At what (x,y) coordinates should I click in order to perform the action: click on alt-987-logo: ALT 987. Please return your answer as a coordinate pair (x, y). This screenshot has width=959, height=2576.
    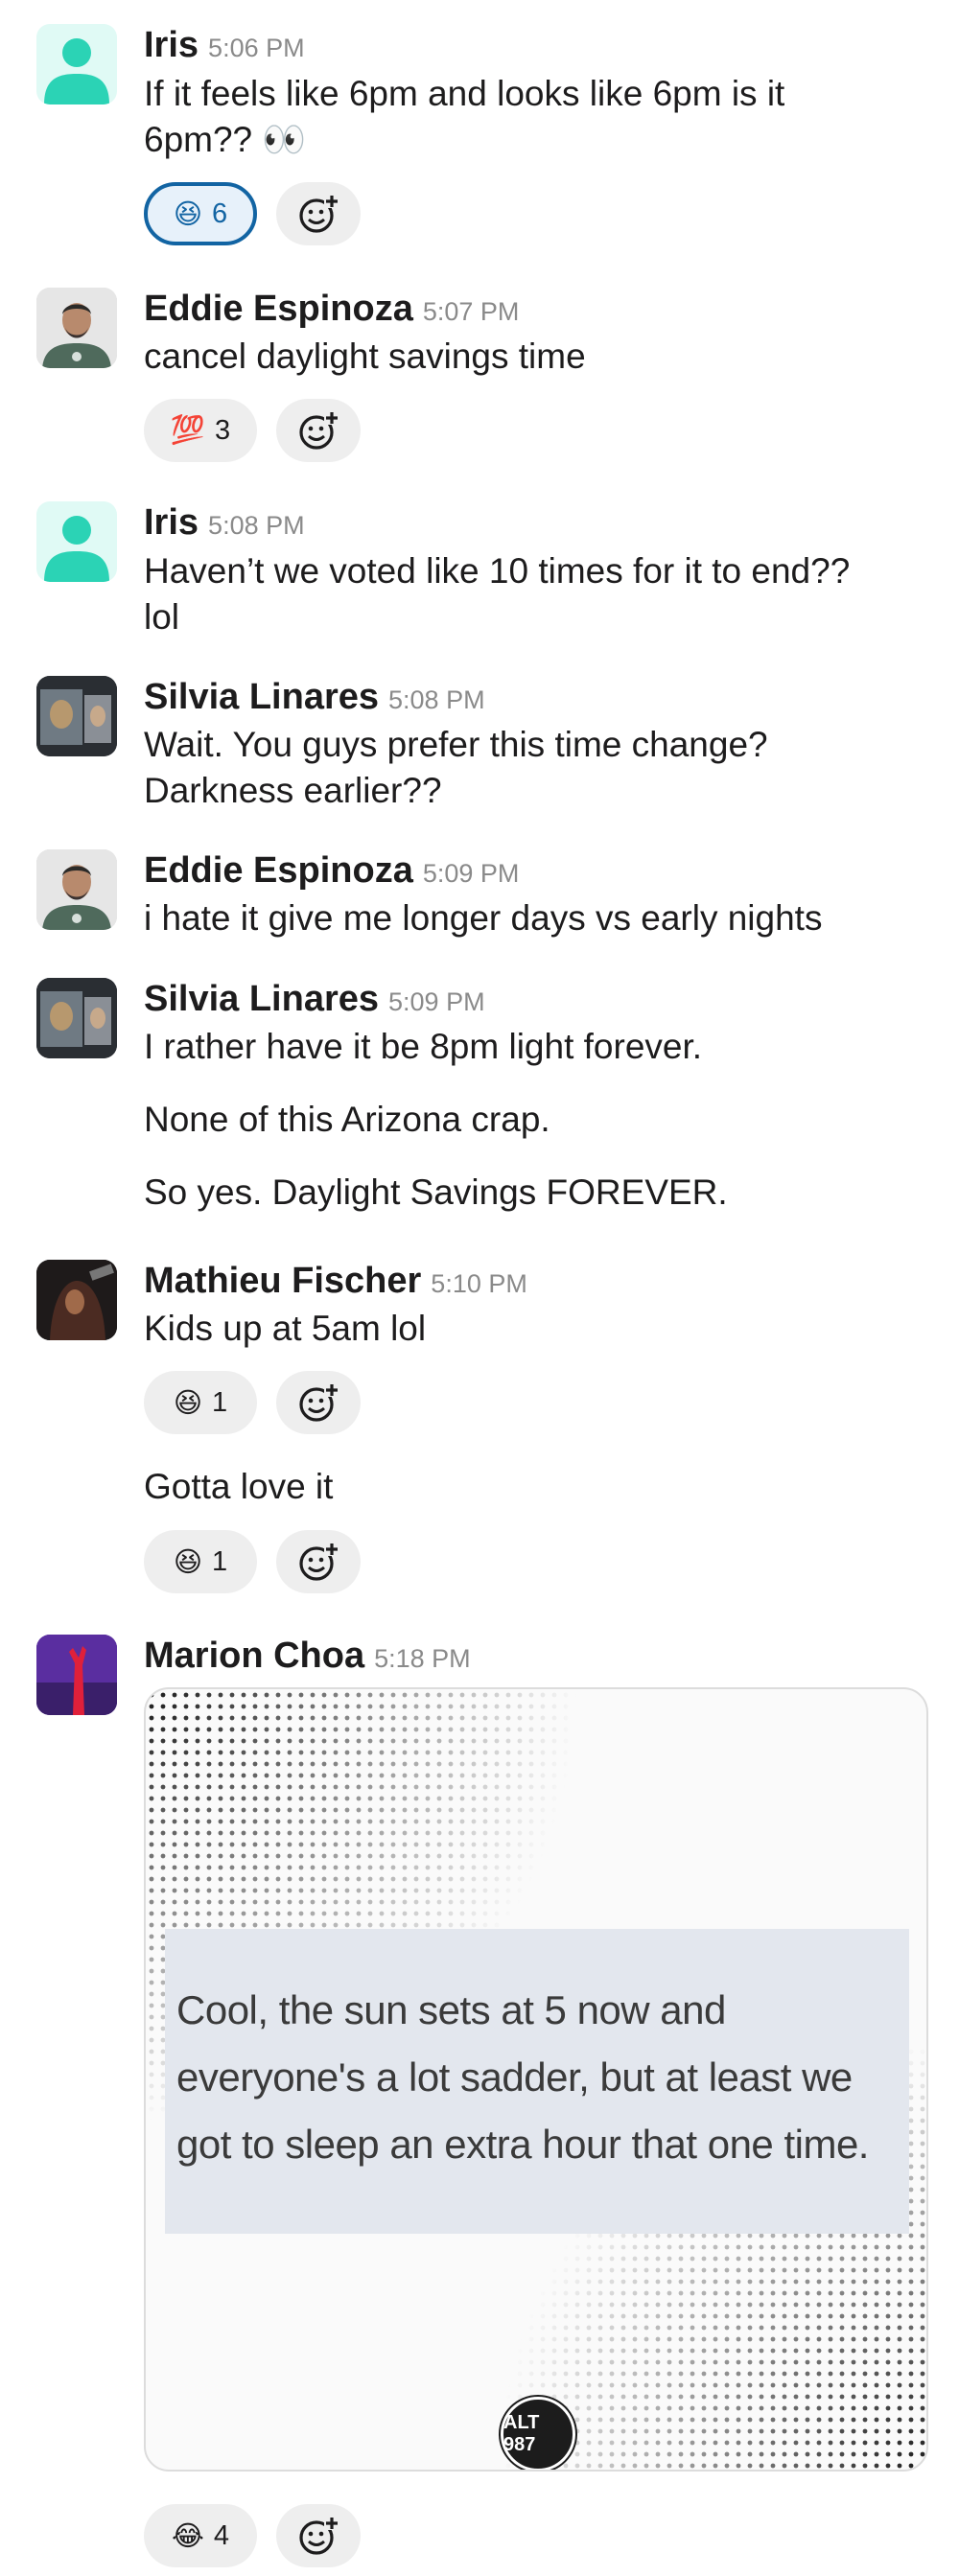
    Looking at the image, I should click on (538, 2434).